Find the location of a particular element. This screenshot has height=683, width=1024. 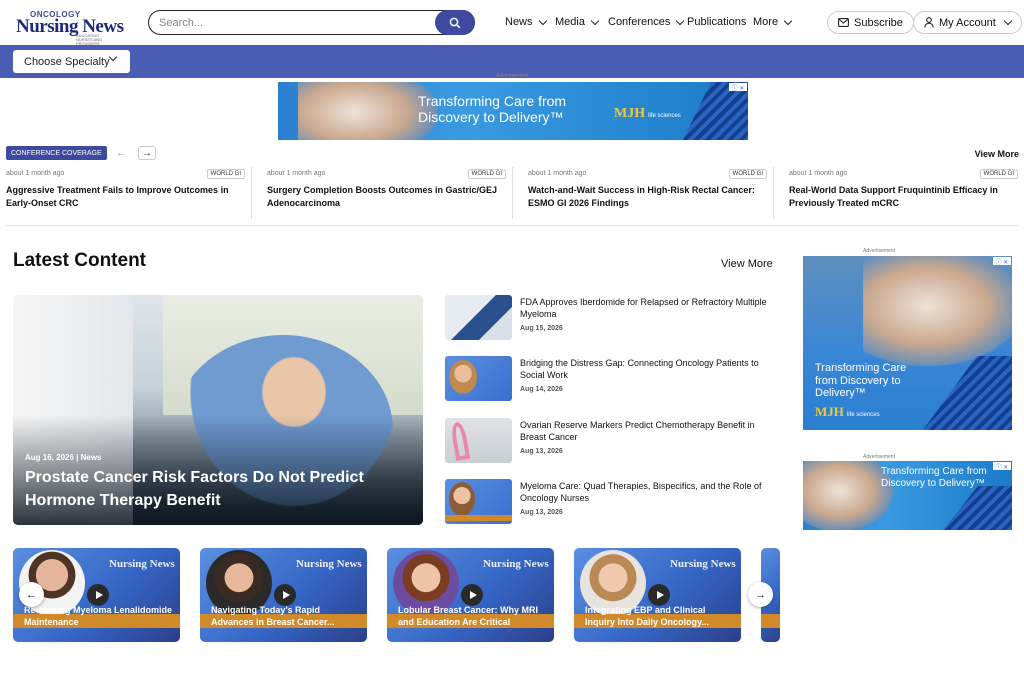

nav-publications: Publications is located at coordinates (716, 22).